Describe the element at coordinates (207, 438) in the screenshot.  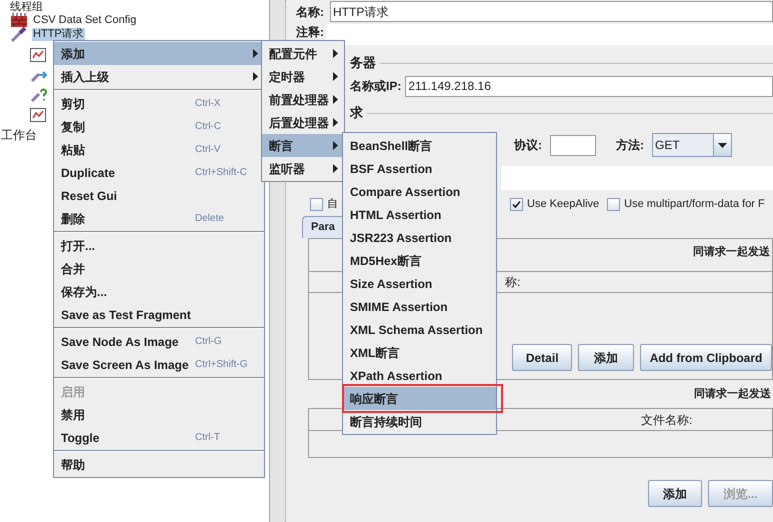
I see `shortcut-label: Ctrl-T` at that location.